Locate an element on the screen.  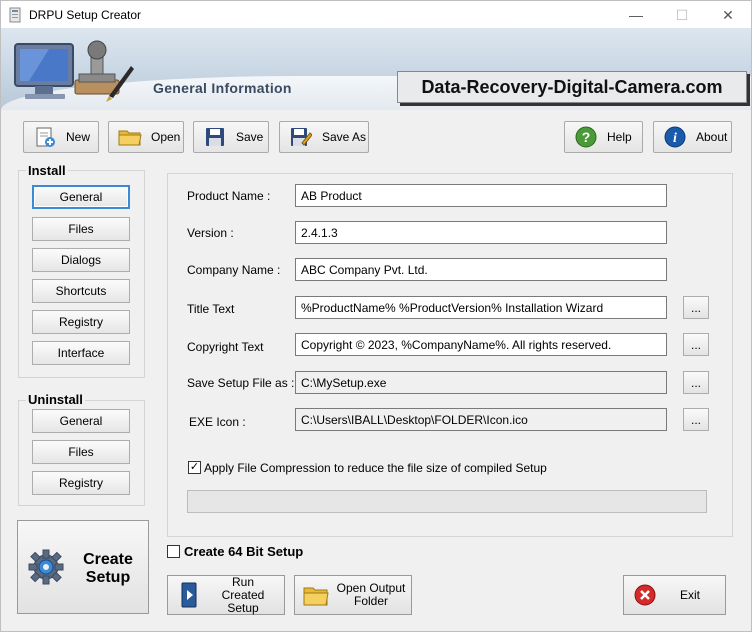
create-64bit-checkbox is located at coordinates (173, 551).